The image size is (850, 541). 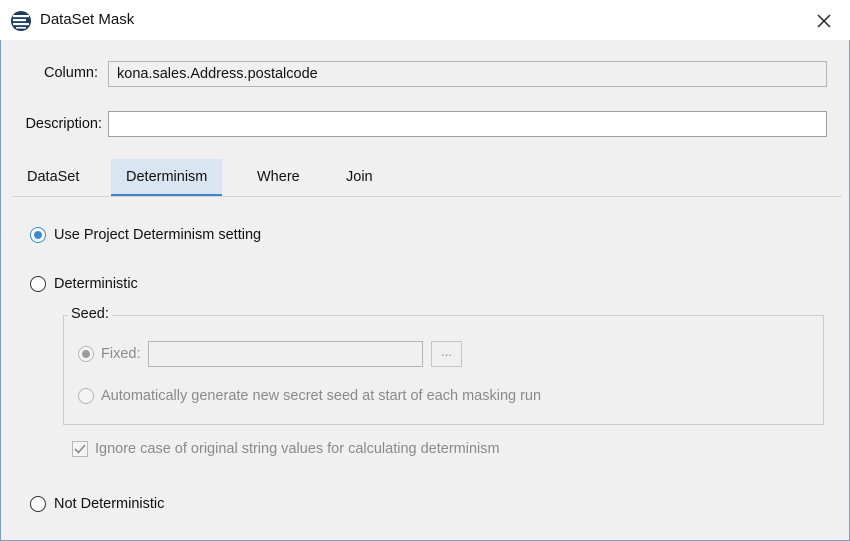 I want to click on not-deterministic-label: Not Deterministic, so click(x=109, y=504).